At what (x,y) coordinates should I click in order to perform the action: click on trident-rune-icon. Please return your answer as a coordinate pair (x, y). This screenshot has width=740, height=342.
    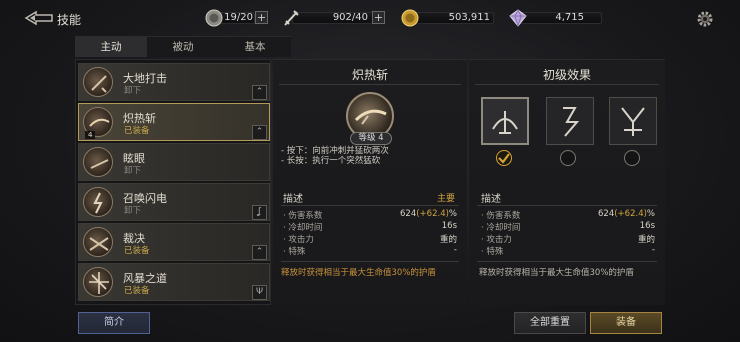
    Looking at the image, I should click on (633, 121).